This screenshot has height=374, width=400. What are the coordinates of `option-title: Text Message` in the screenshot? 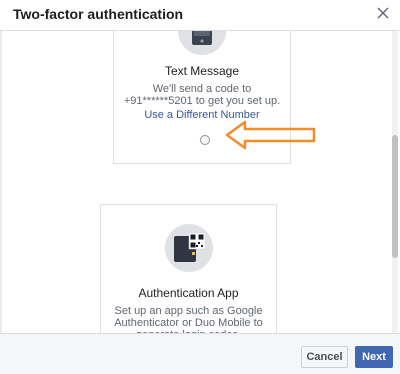 It's located at (202, 71).